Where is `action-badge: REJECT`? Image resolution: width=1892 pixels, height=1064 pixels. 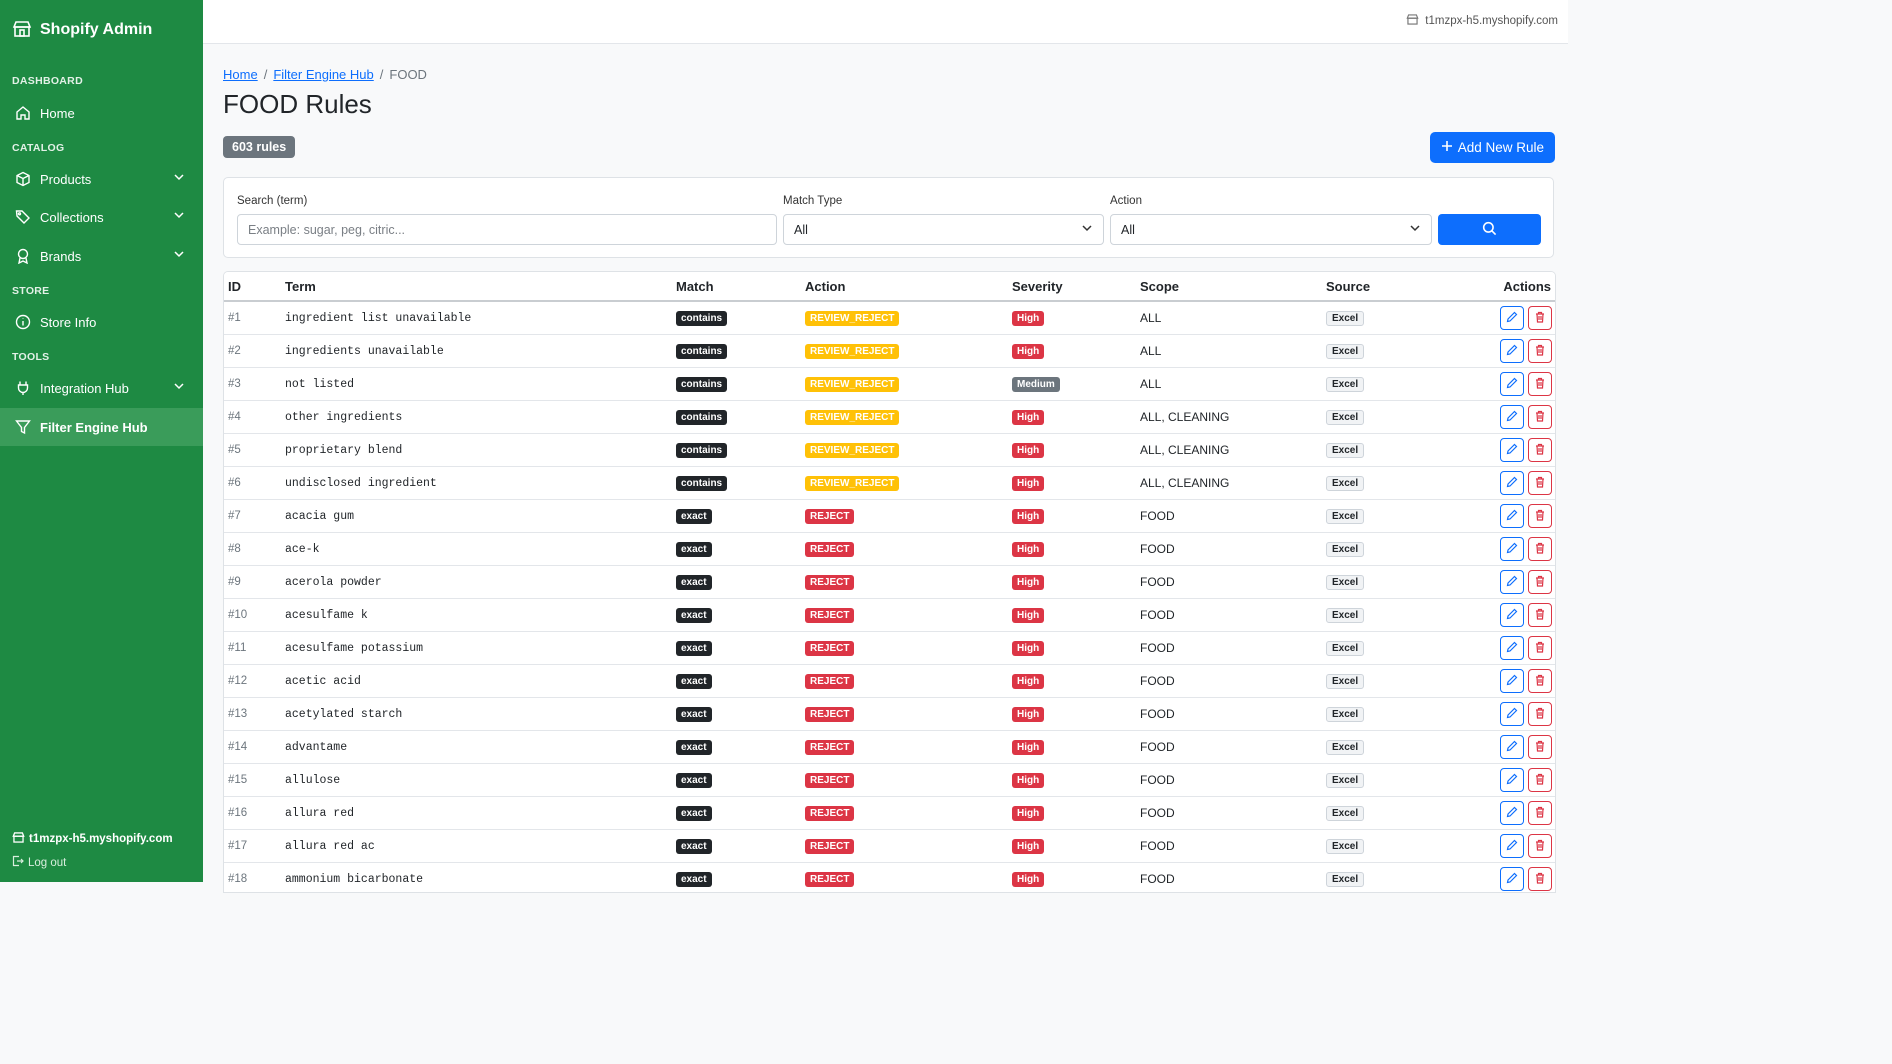 action-badge: REJECT is located at coordinates (830, 648).